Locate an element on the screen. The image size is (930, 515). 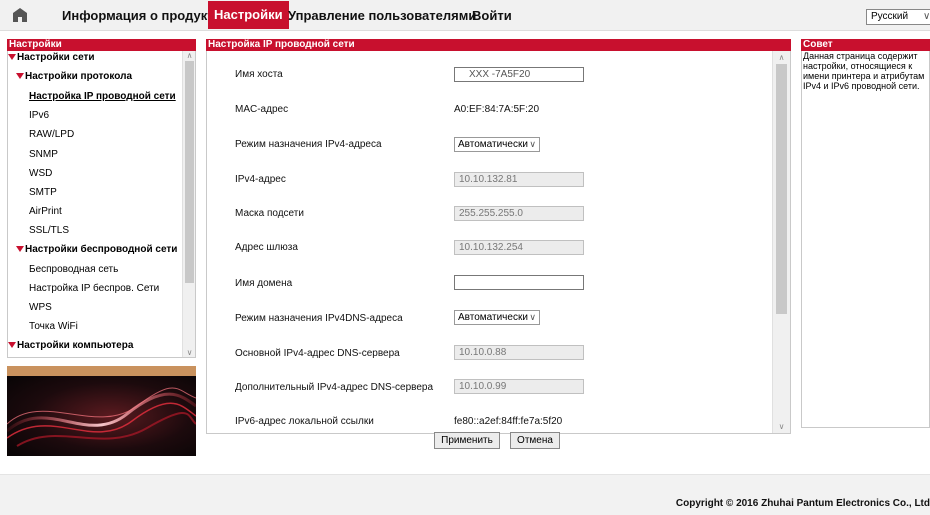
ipv4-assign-mode-label: Режим назначения IPv4-адреса is located at coordinates (308, 144).